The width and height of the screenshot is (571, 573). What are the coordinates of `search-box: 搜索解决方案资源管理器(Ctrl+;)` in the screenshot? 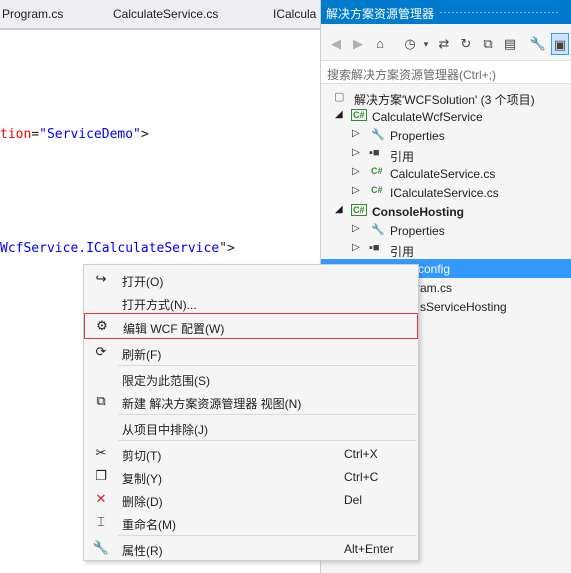 It's located at (446, 72).